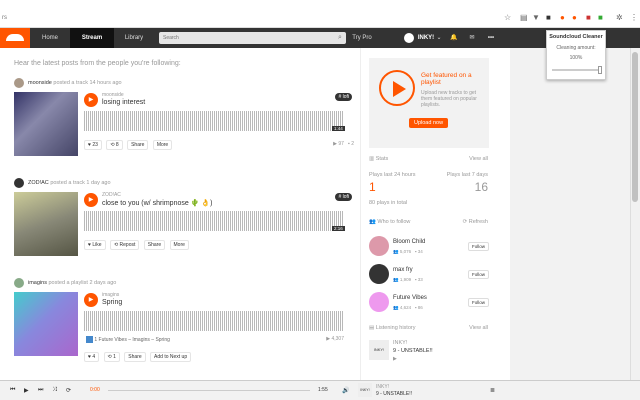  What do you see at coordinates (345, 390) in the screenshot?
I see `volume-icon: 🔊` at bounding box center [345, 390].